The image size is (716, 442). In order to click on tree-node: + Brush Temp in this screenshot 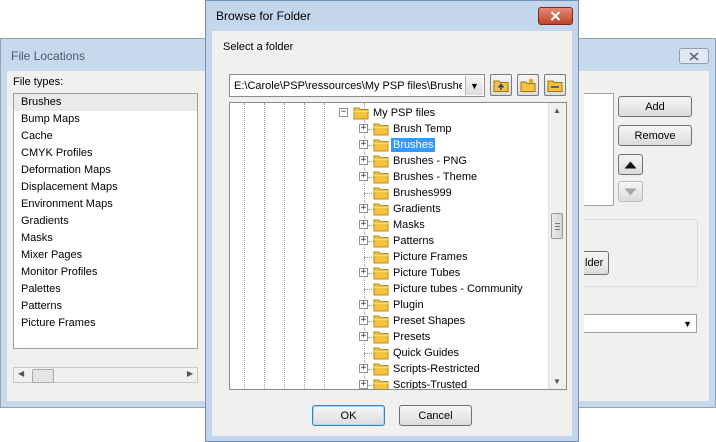, I will do `click(390, 129)`.